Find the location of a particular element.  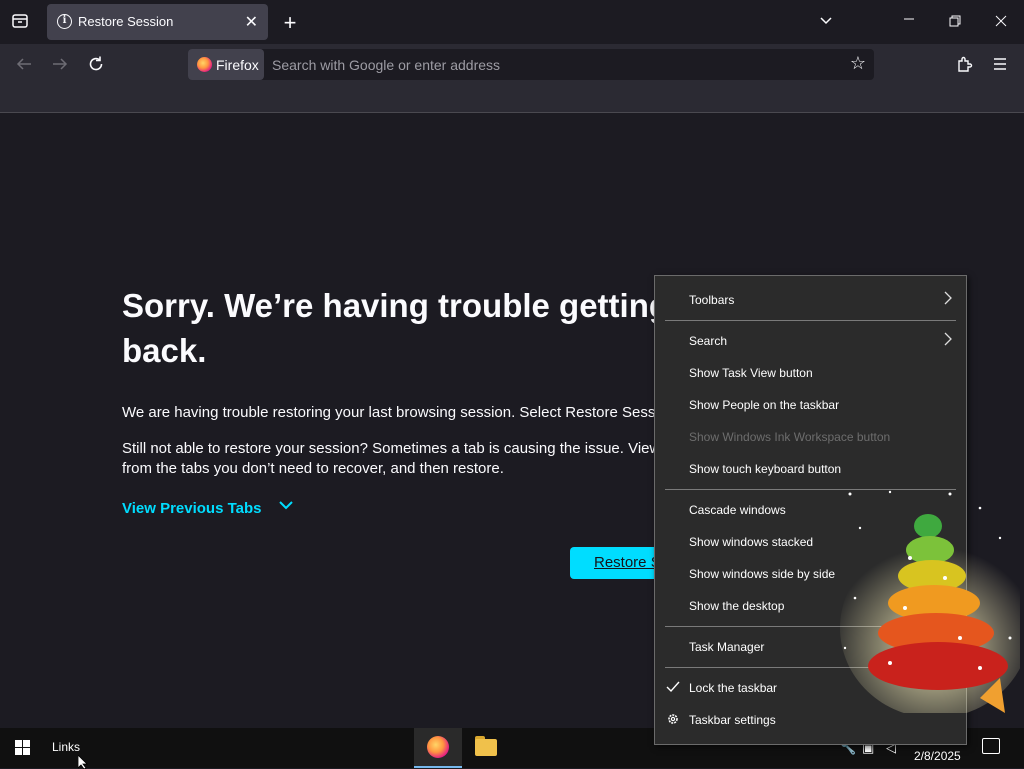

tab-restore-session: i Restore Session ✕ is located at coordinates (157, 22).